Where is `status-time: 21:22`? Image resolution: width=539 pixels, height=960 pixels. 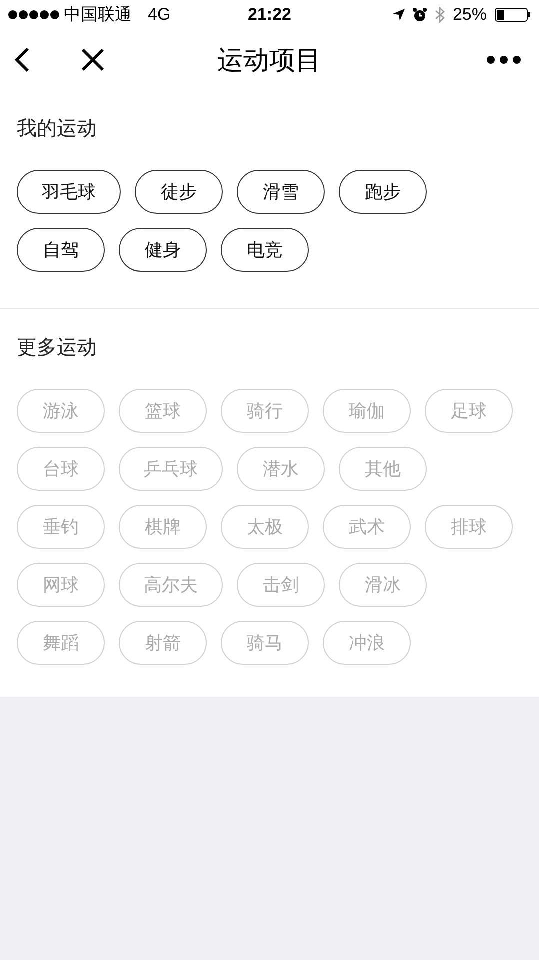 status-time: 21:22 is located at coordinates (270, 15).